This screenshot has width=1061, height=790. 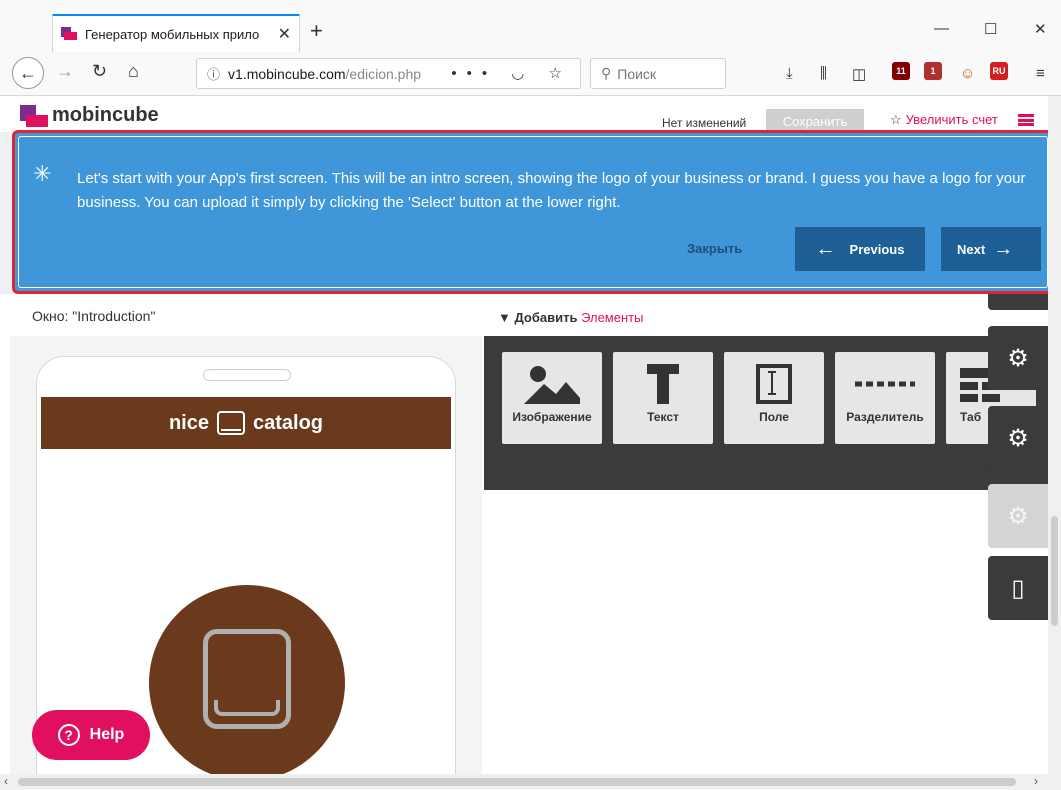 I want to click on settings-button: ⚙, so click(x=1018, y=358).